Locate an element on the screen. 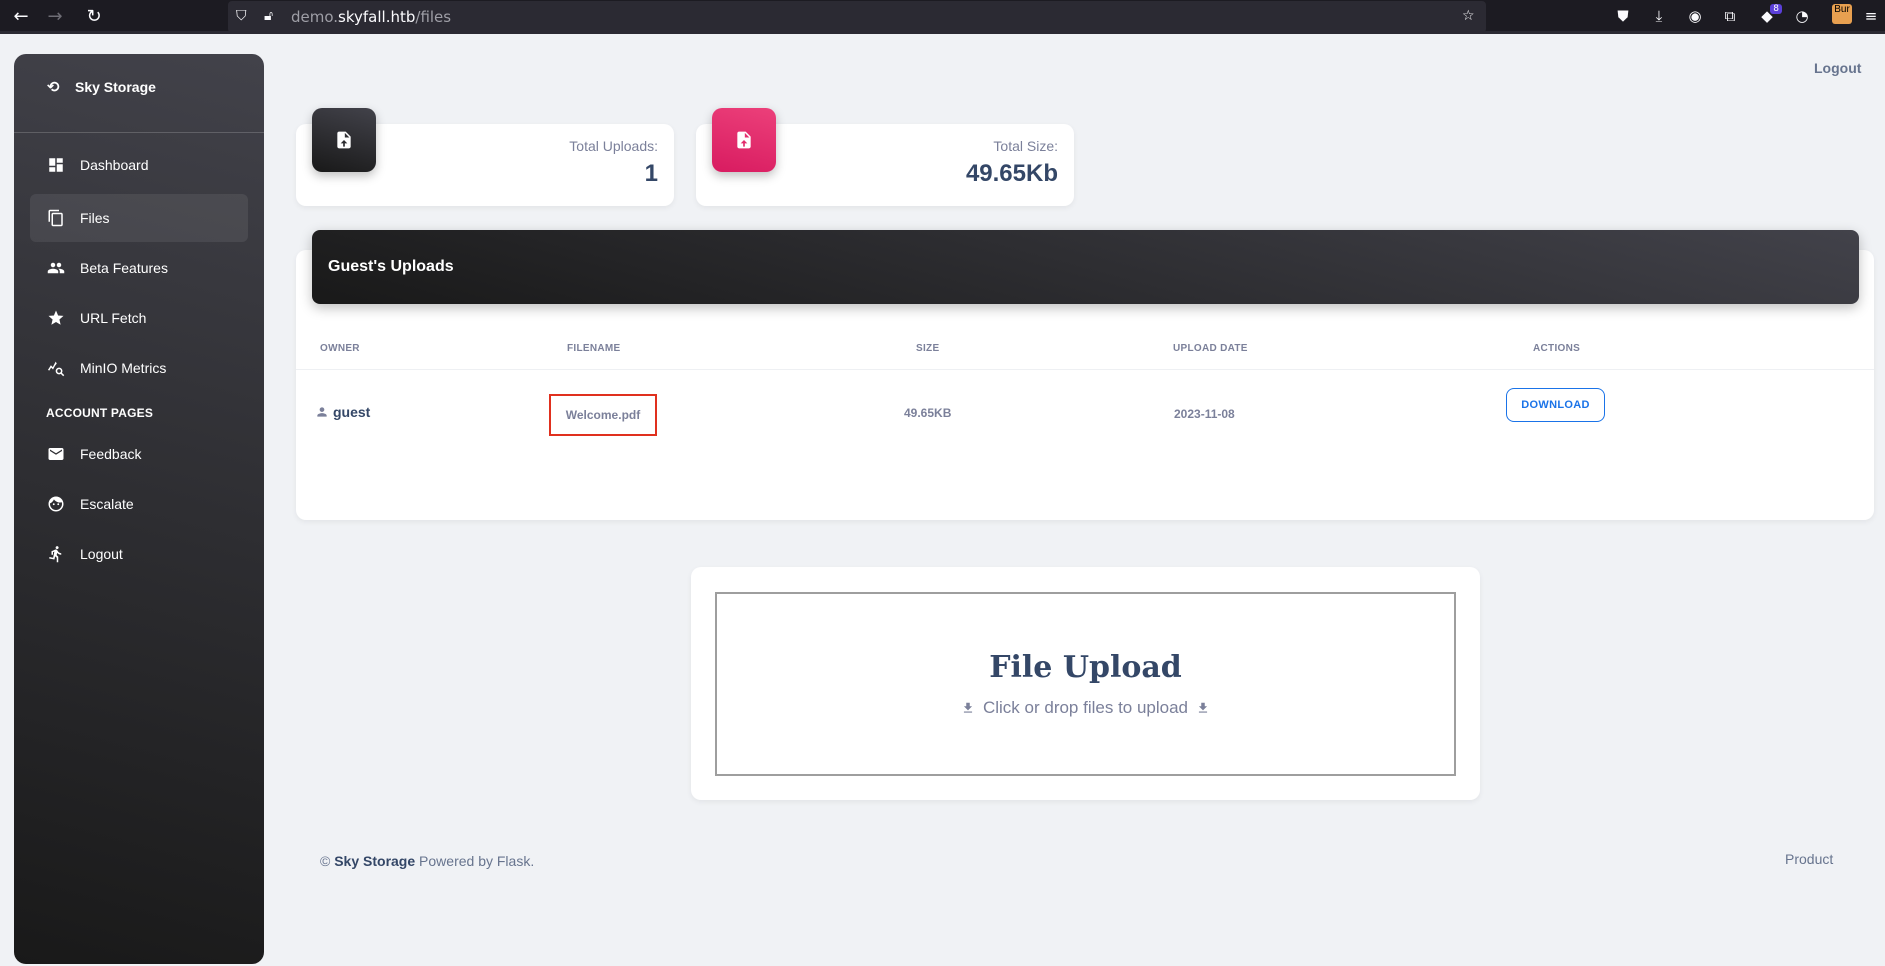  file-upload-subtitle: Click or drop files to upload is located at coordinates (1085, 707).